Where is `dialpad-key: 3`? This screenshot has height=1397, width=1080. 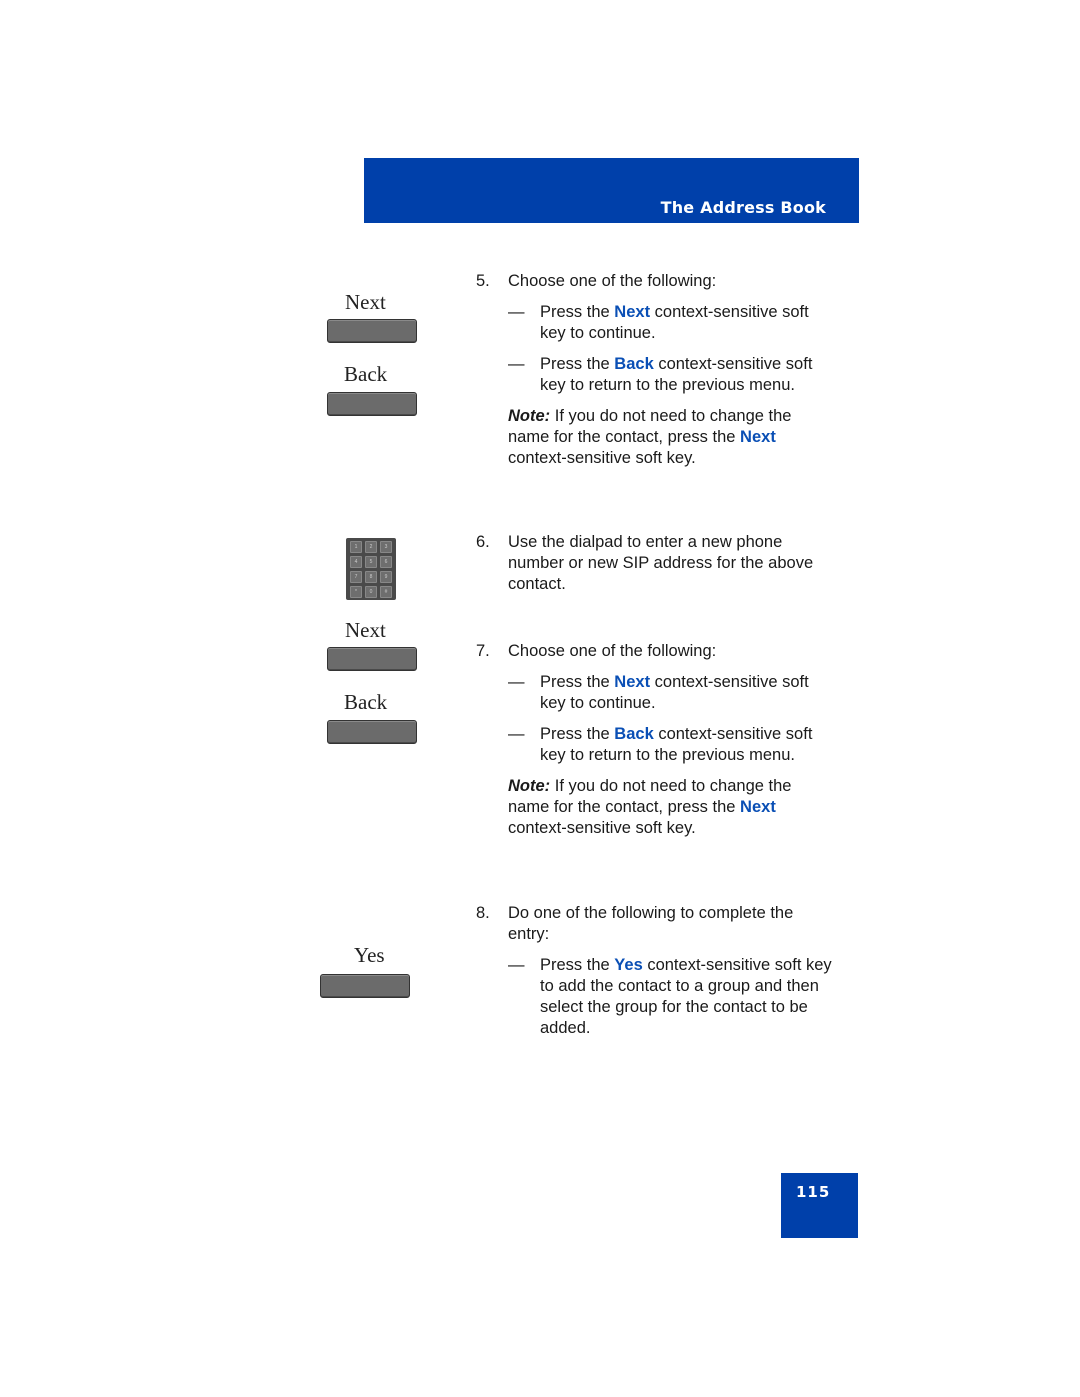
dialpad-key: 3 is located at coordinates (386, 547).